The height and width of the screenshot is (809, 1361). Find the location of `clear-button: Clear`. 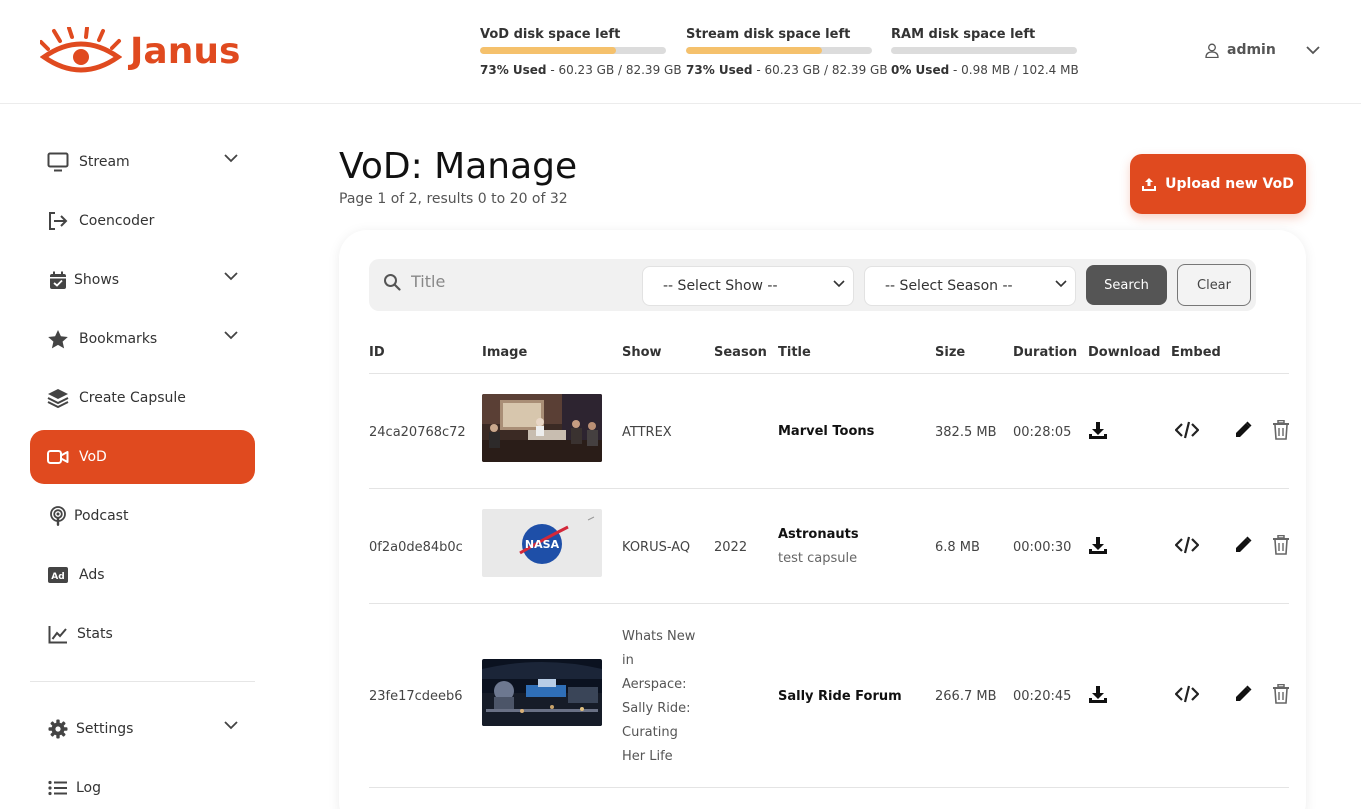

clear-button: Clear is located at coordinates (1214, 285).